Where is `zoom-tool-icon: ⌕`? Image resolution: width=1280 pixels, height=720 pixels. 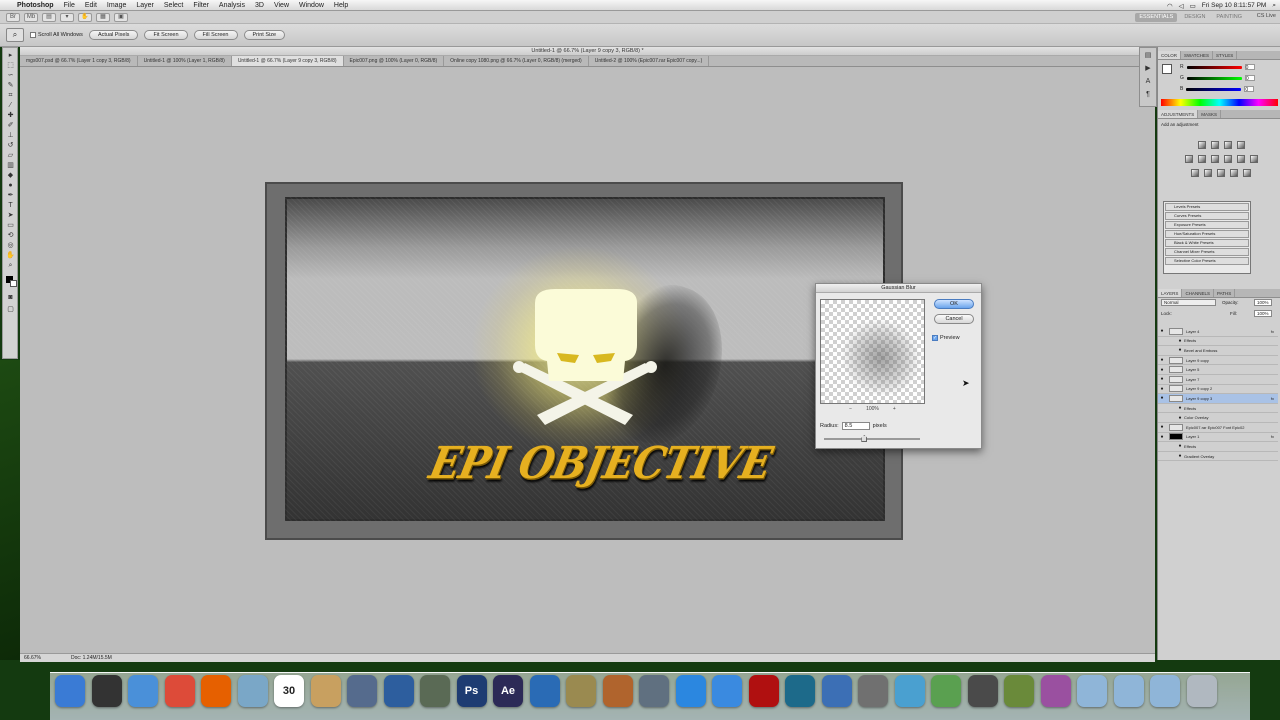 zoom-tool-icon: ⌕ is located at coordinates (10, 266).